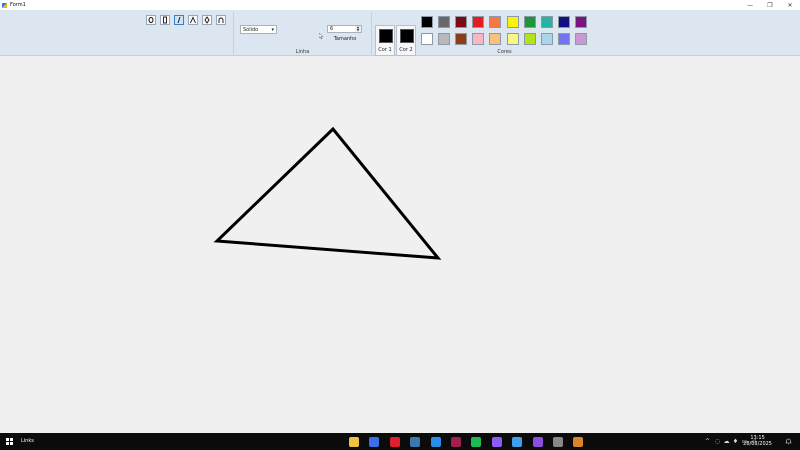  I want to click on rectangle-tool, so click(165, 20).